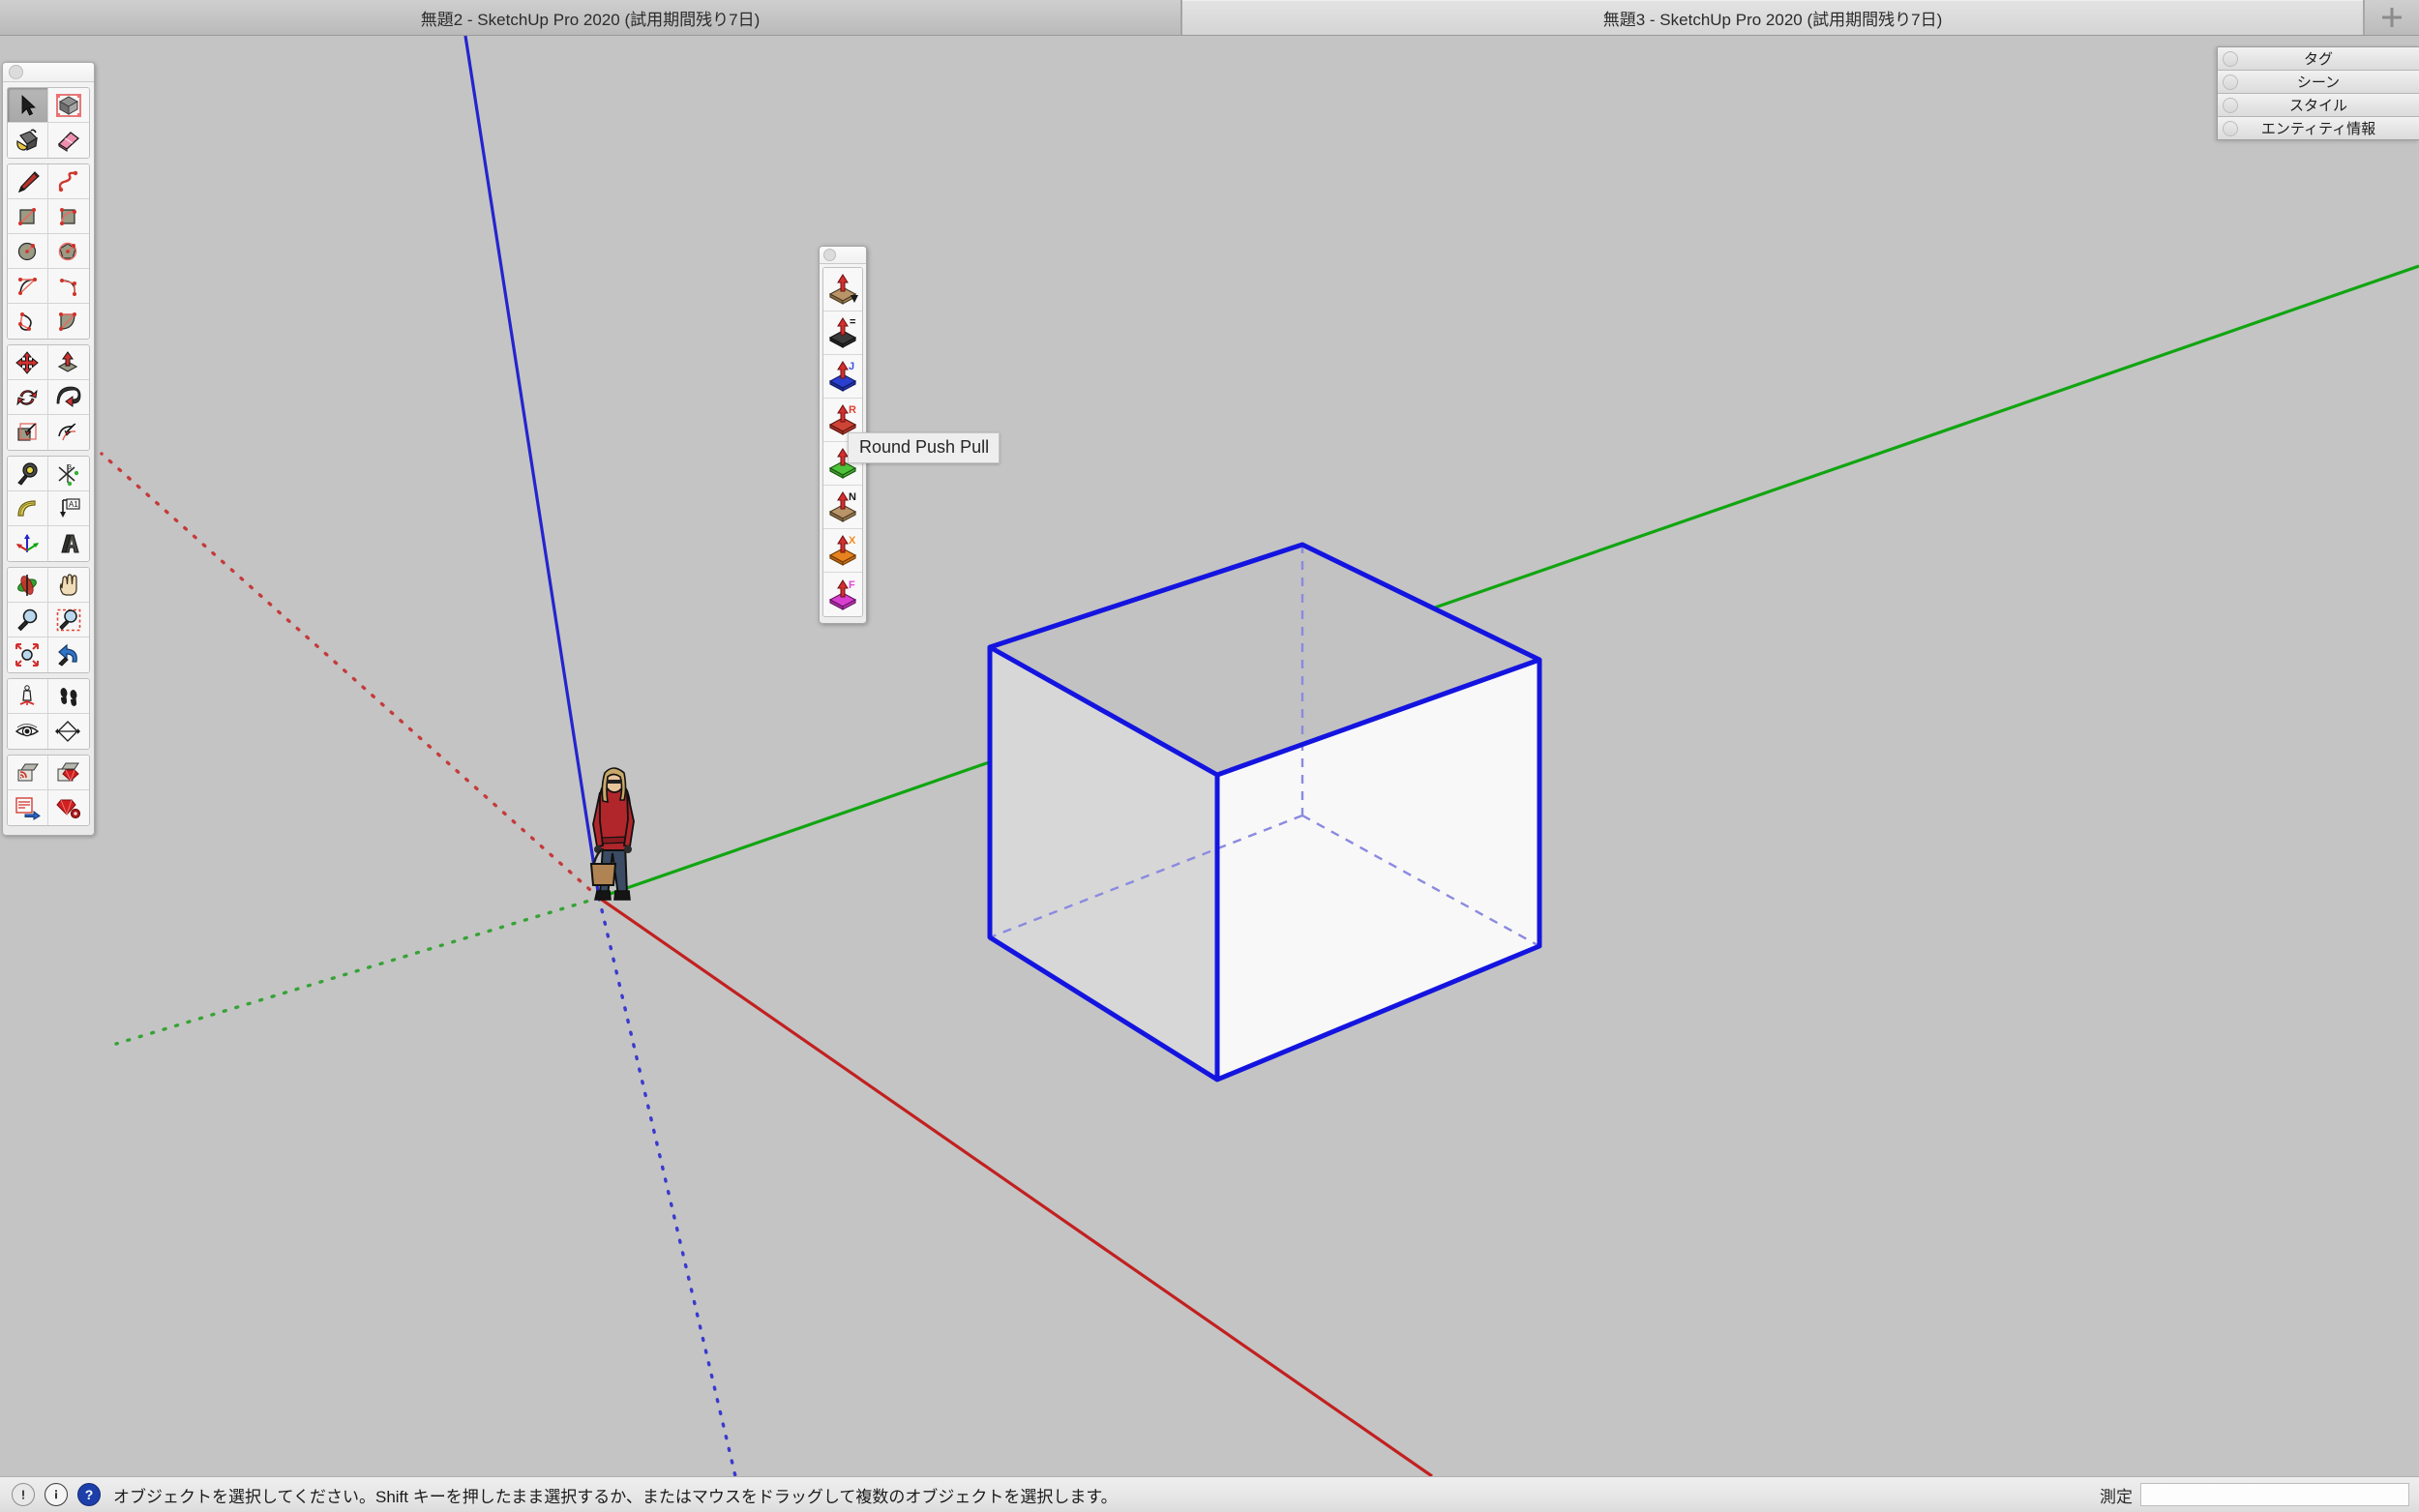  I want to click on jpp-round-icon: R, so click(843, 419).